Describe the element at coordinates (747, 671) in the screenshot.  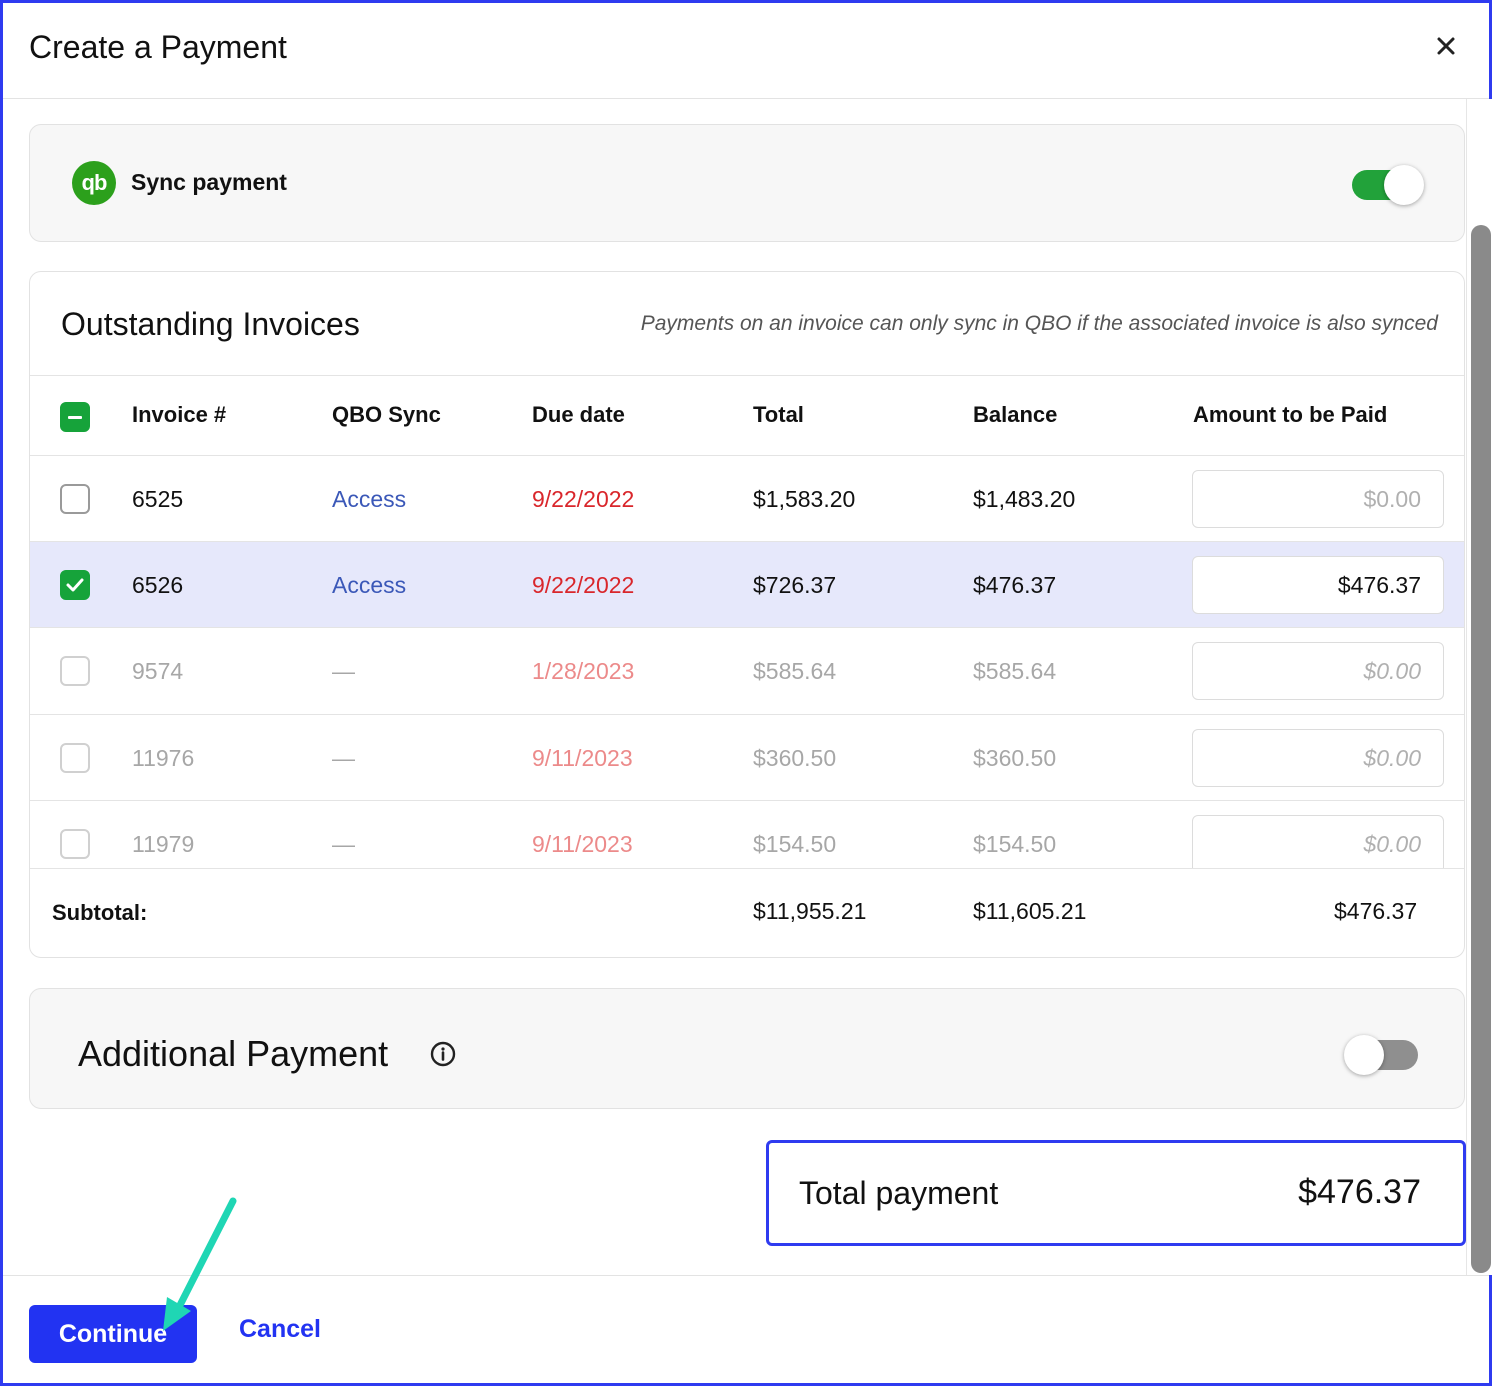
I see `table-row-disabled: 9574 — 1/28/2023 $585.64 $585.64` at that location.